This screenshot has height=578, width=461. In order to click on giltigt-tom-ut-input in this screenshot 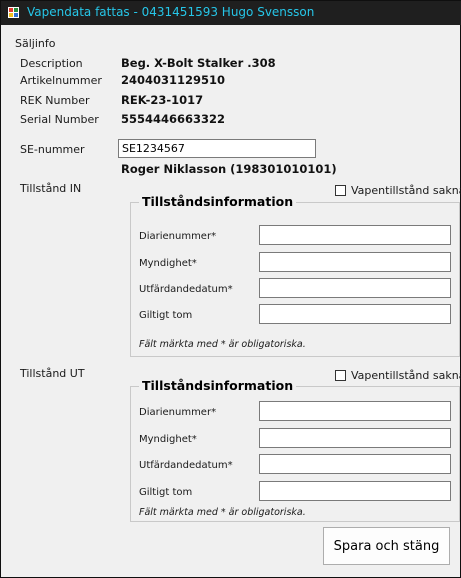, I will do `click(355, 491)`.